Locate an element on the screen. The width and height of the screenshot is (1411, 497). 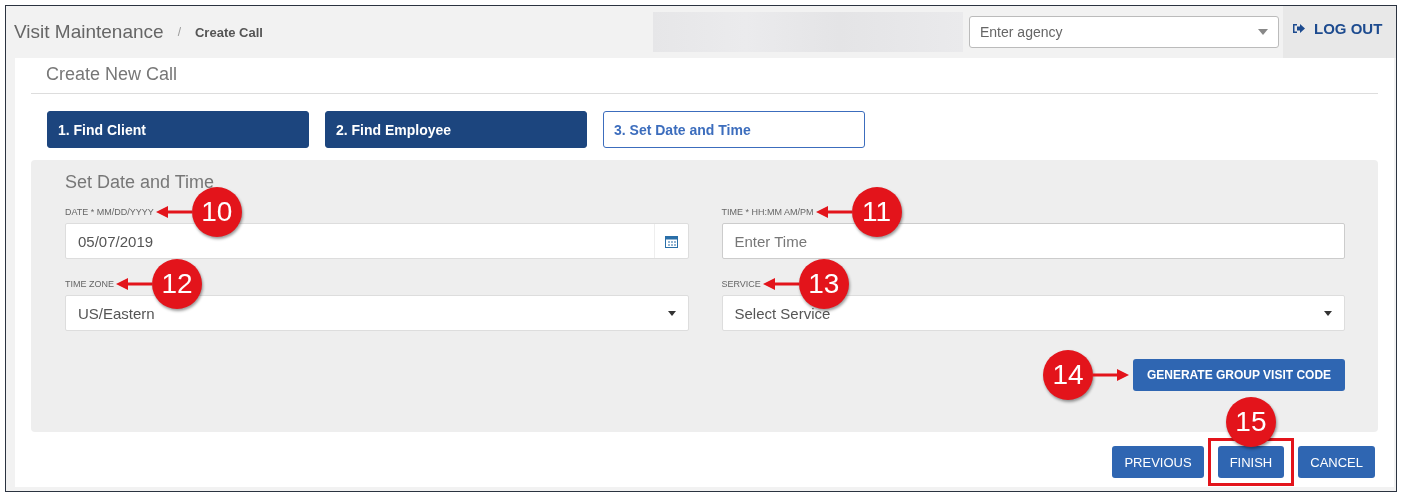
callout-number: 10 is located at coordinates (216, 212).